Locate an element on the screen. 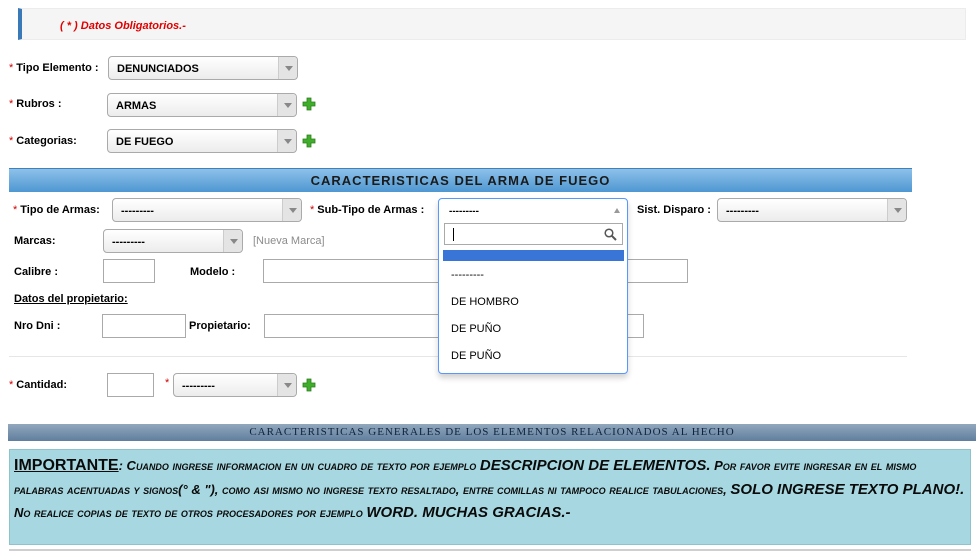 The width and height of the screenshot is (980, 552). add-rubro-icon is located at coordinates (309, 104).